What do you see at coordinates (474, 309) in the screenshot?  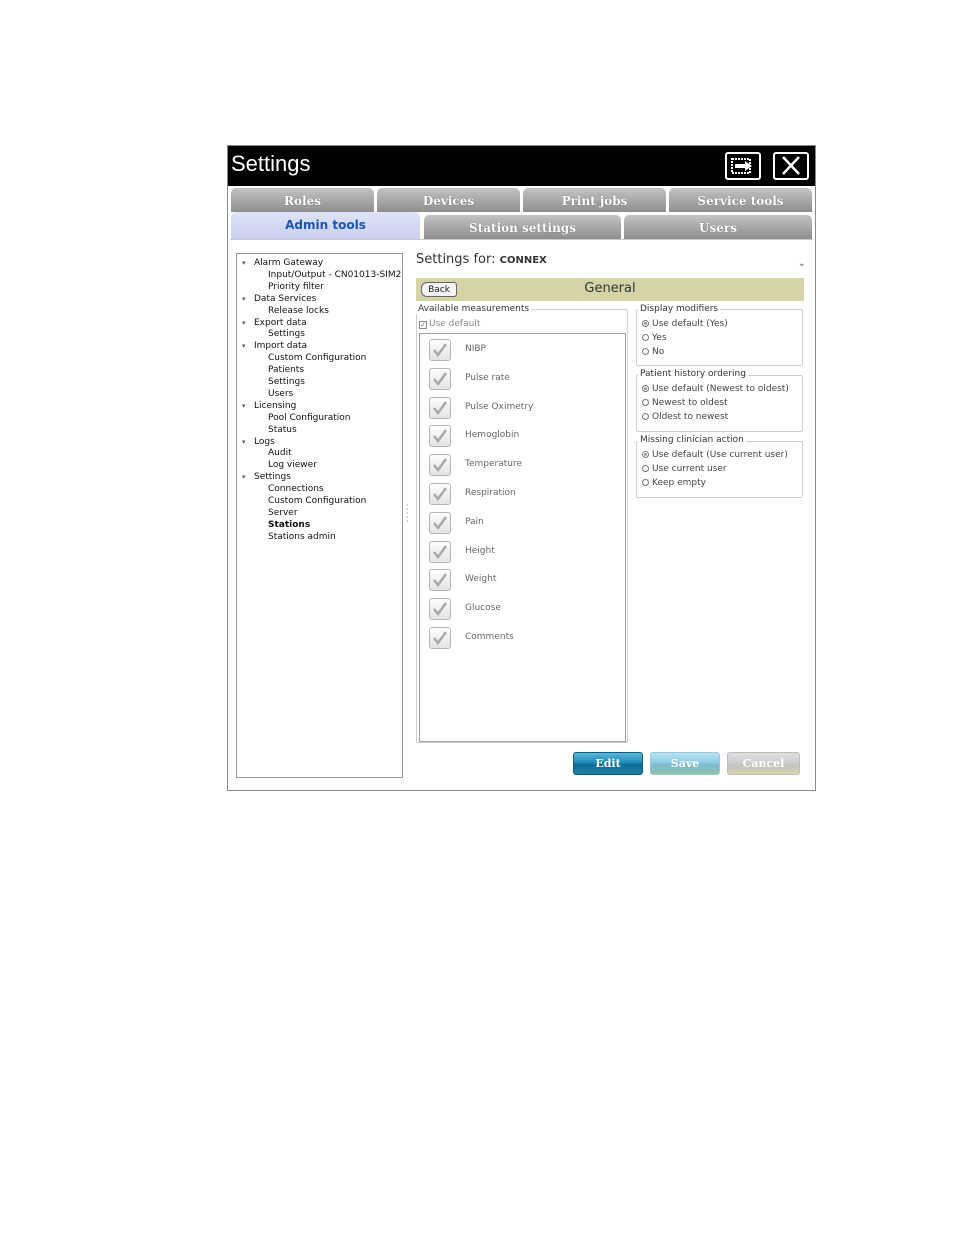 I see `measurements-group-label: Available measurements` at bounding box center [474, 309].